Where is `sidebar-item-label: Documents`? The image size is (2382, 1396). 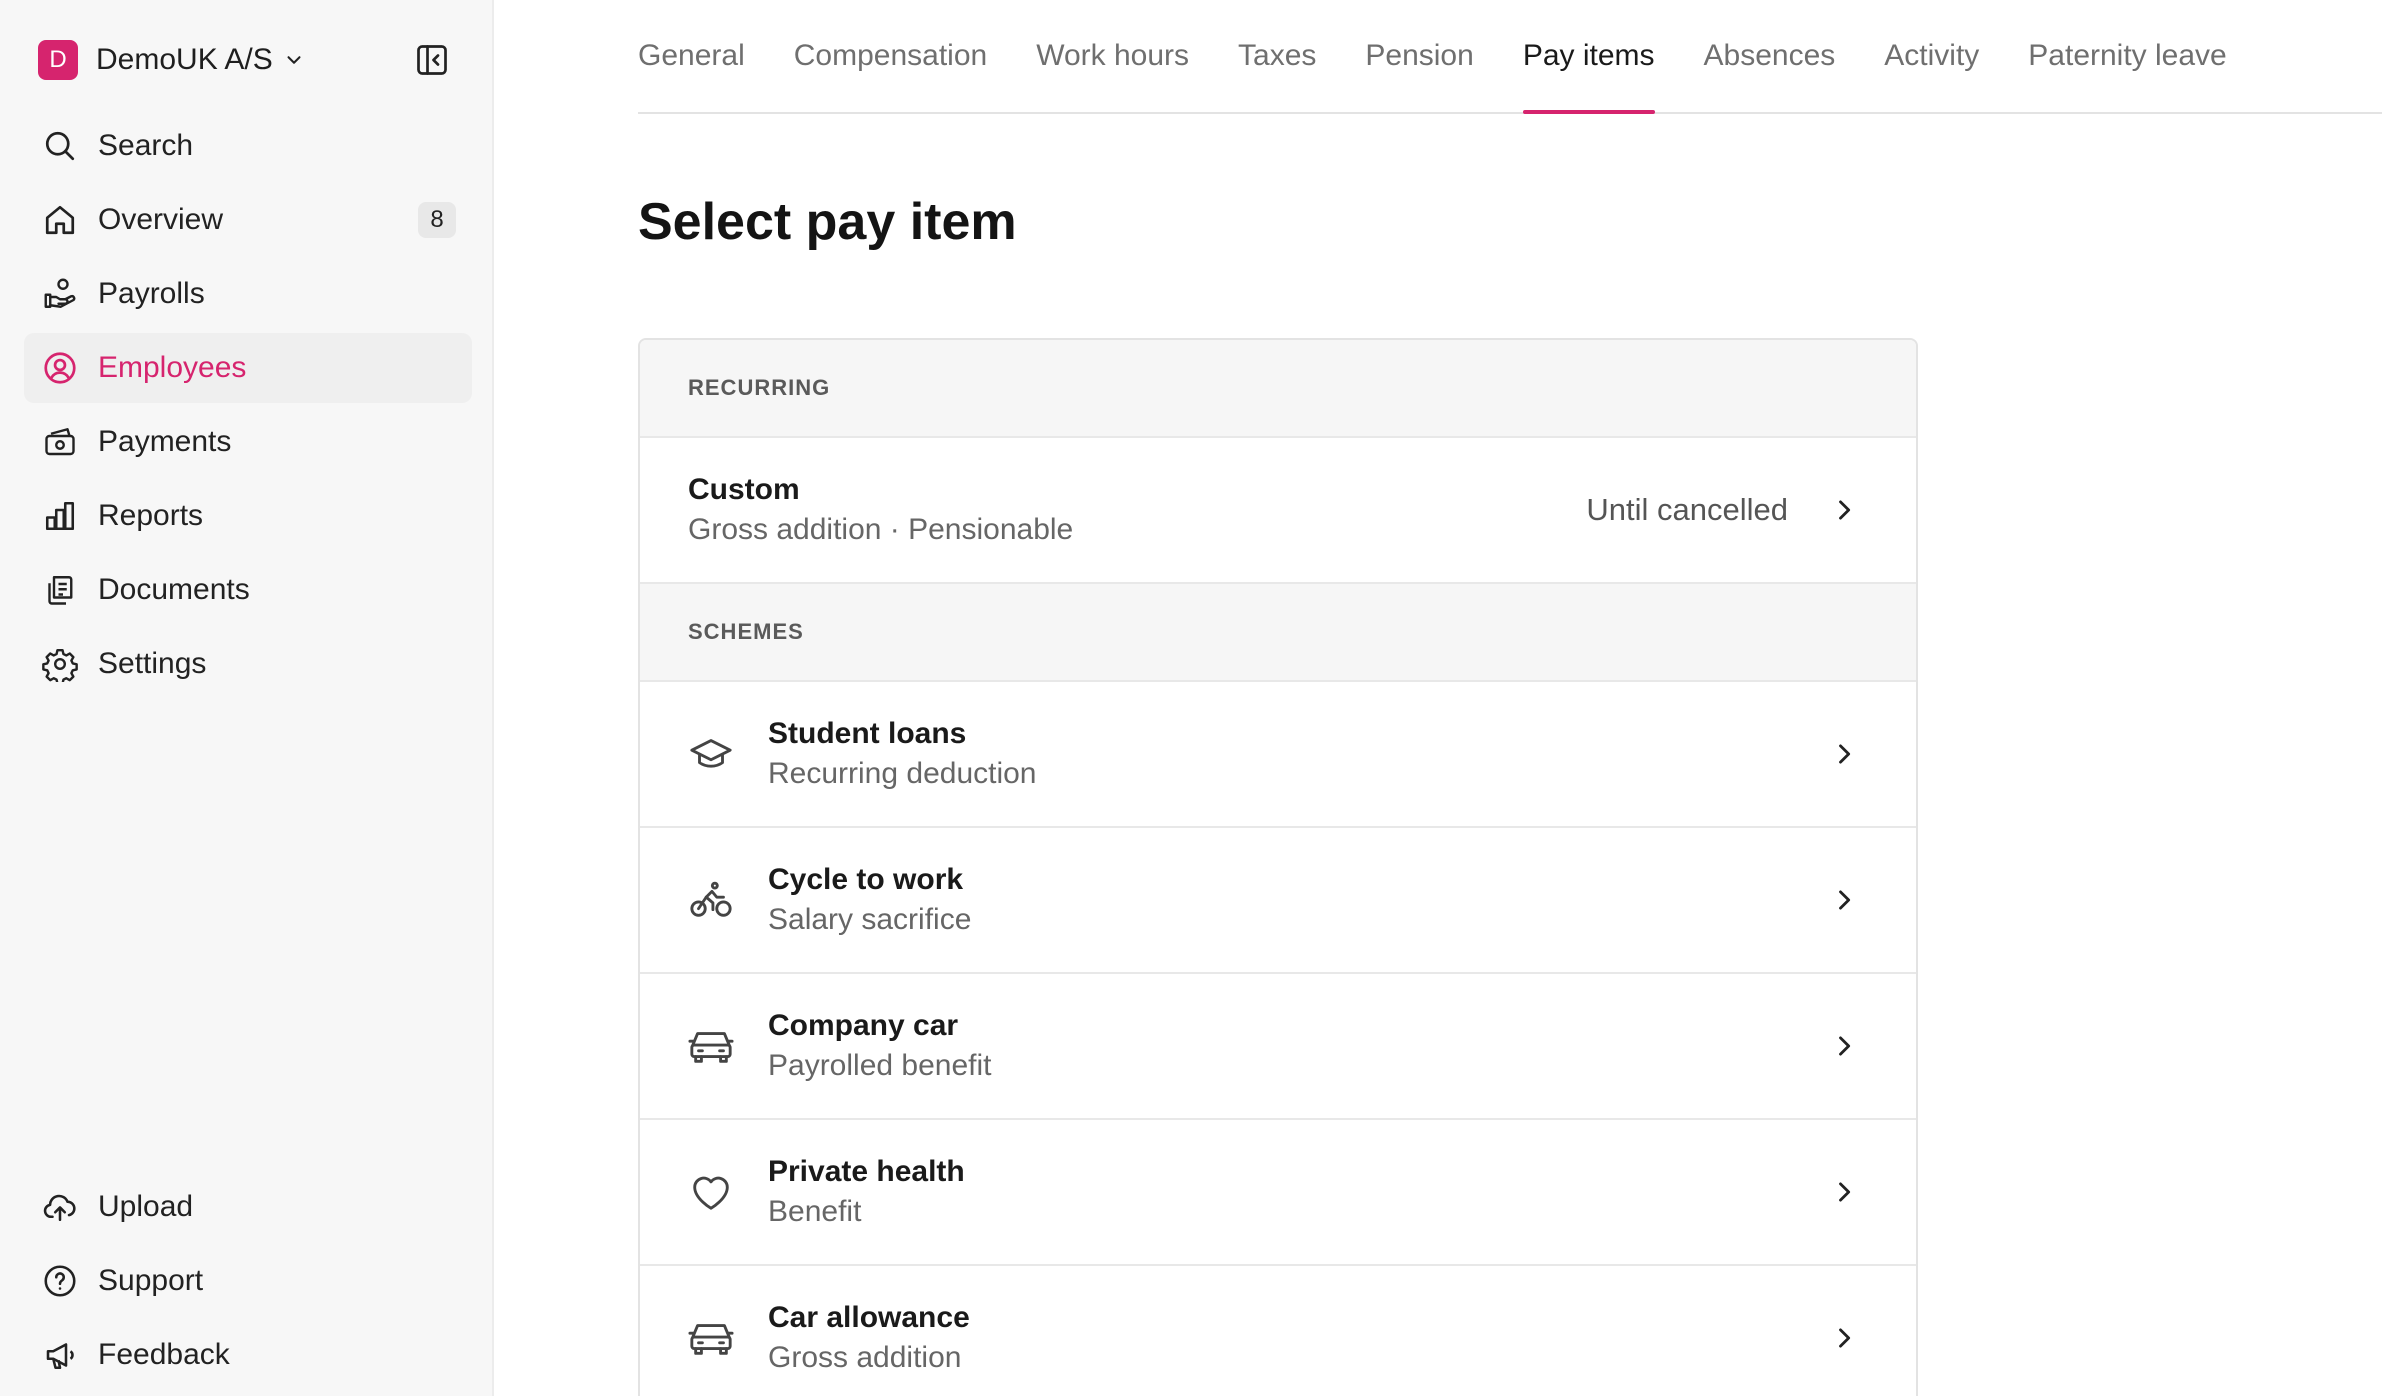 sidebar-item-label: Documents is located at coordinates (174, 589).